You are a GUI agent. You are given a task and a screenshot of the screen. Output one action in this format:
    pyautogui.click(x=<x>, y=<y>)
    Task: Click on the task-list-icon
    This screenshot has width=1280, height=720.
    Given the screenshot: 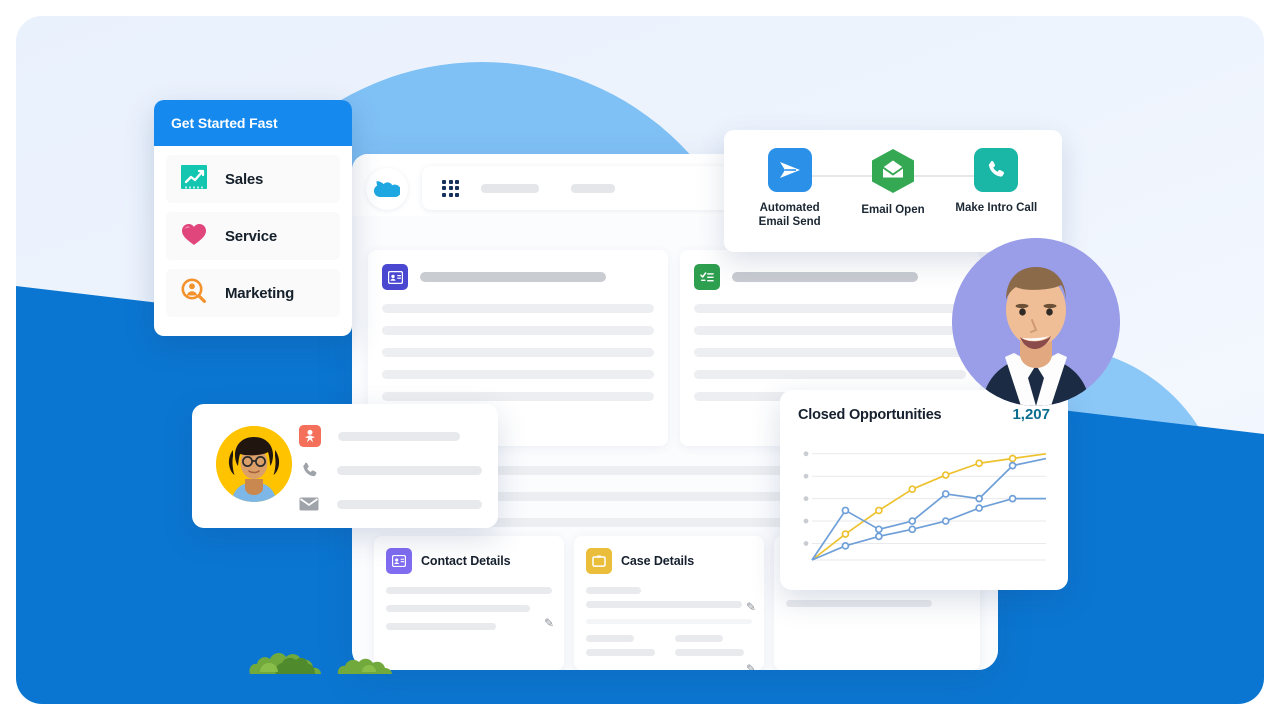 What is the action you would take?
    pyautogui.click(x=707, y=277)
    